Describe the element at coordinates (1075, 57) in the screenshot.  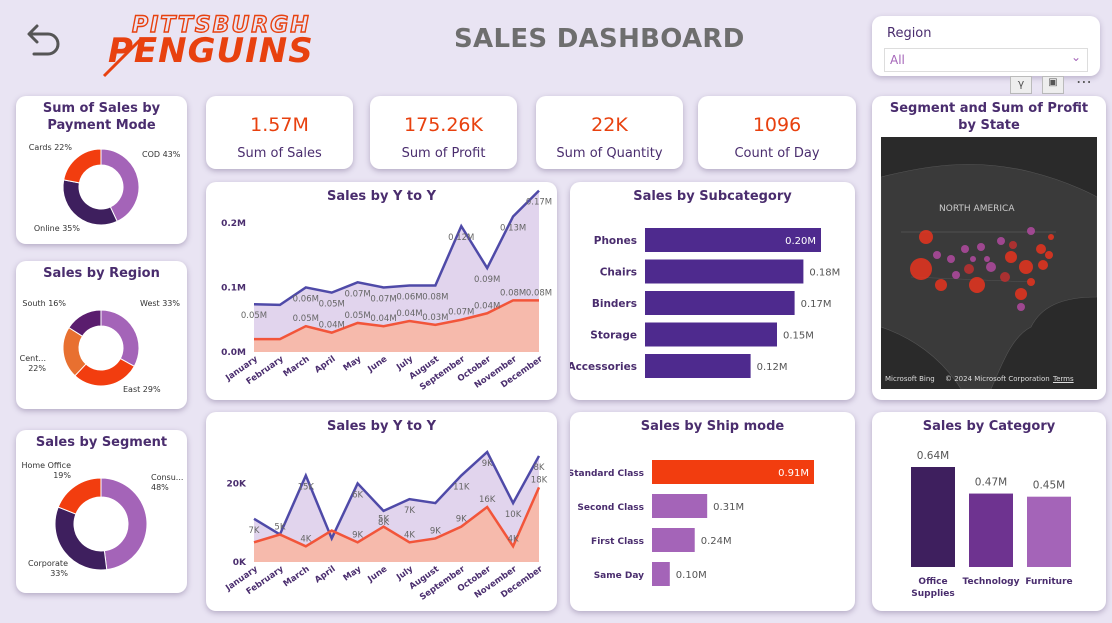
I see `chevron-down-icon: ⌄` at that location.